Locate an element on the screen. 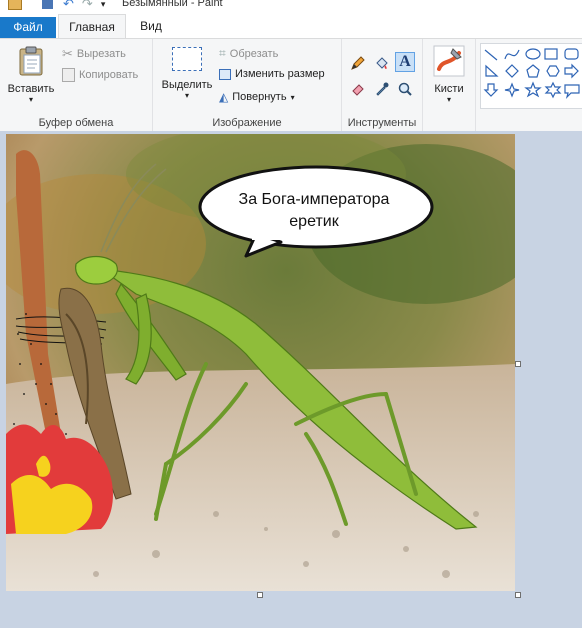  cut-button: ✂ Вырезать is located at coordinates (94, 54).